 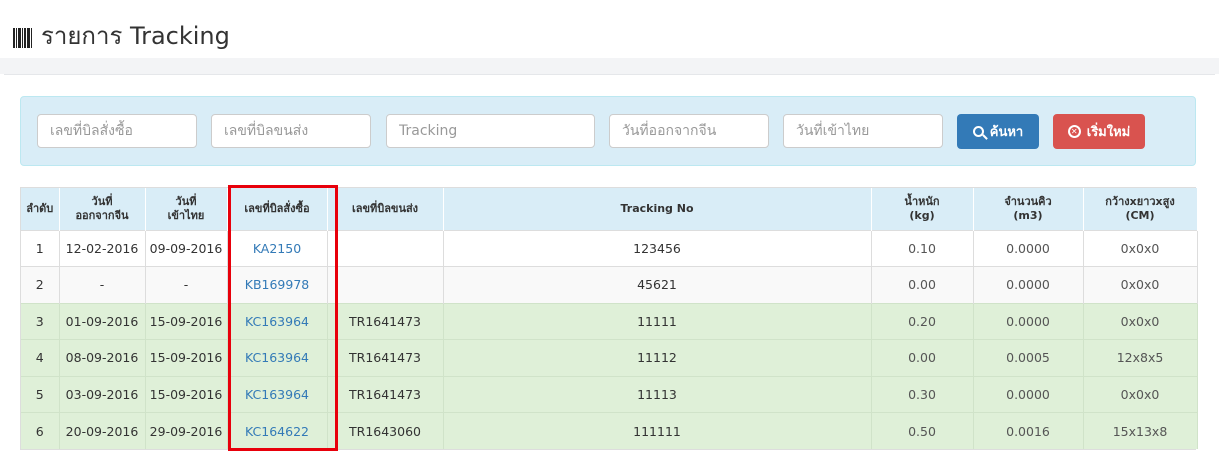 I want to click on cell-tracking-no: 123456, so click(x=657, y=248).